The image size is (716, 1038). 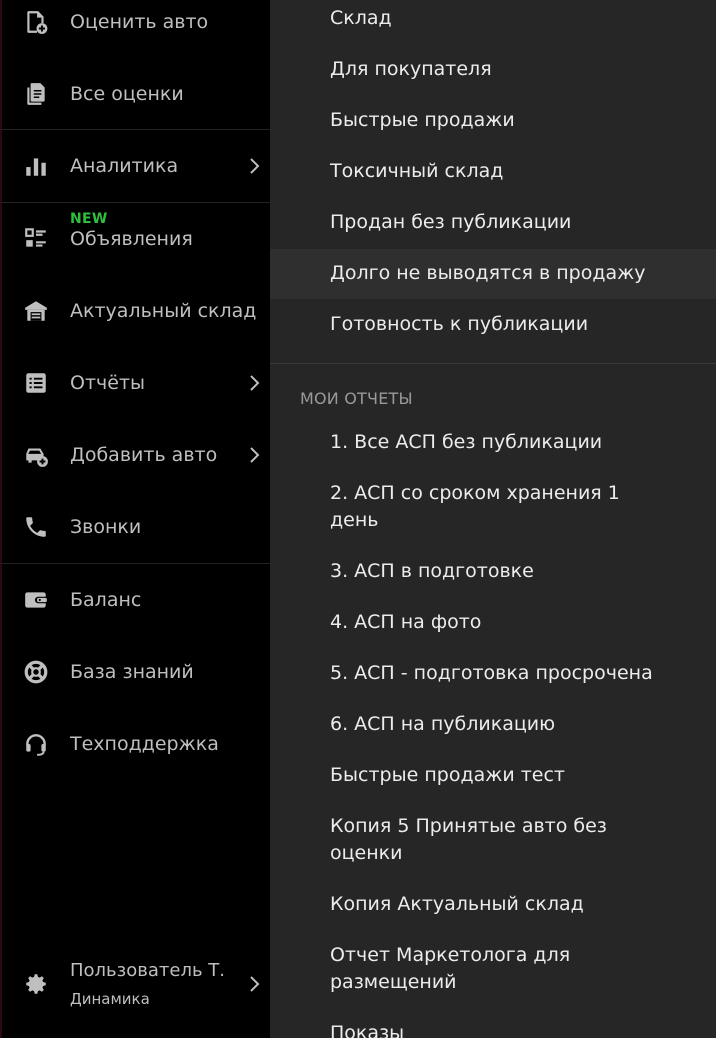 What do you see at coordinates (89, 219) in the screenshot?
I see `new-badge: NEW` at bounding box center [89, 219].